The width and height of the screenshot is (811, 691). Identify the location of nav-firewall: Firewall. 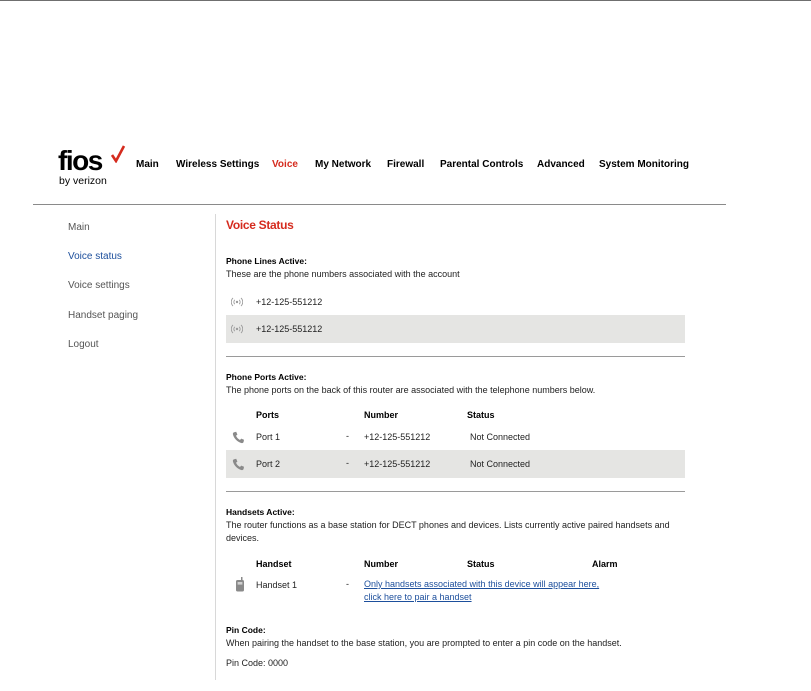
(405, 165).